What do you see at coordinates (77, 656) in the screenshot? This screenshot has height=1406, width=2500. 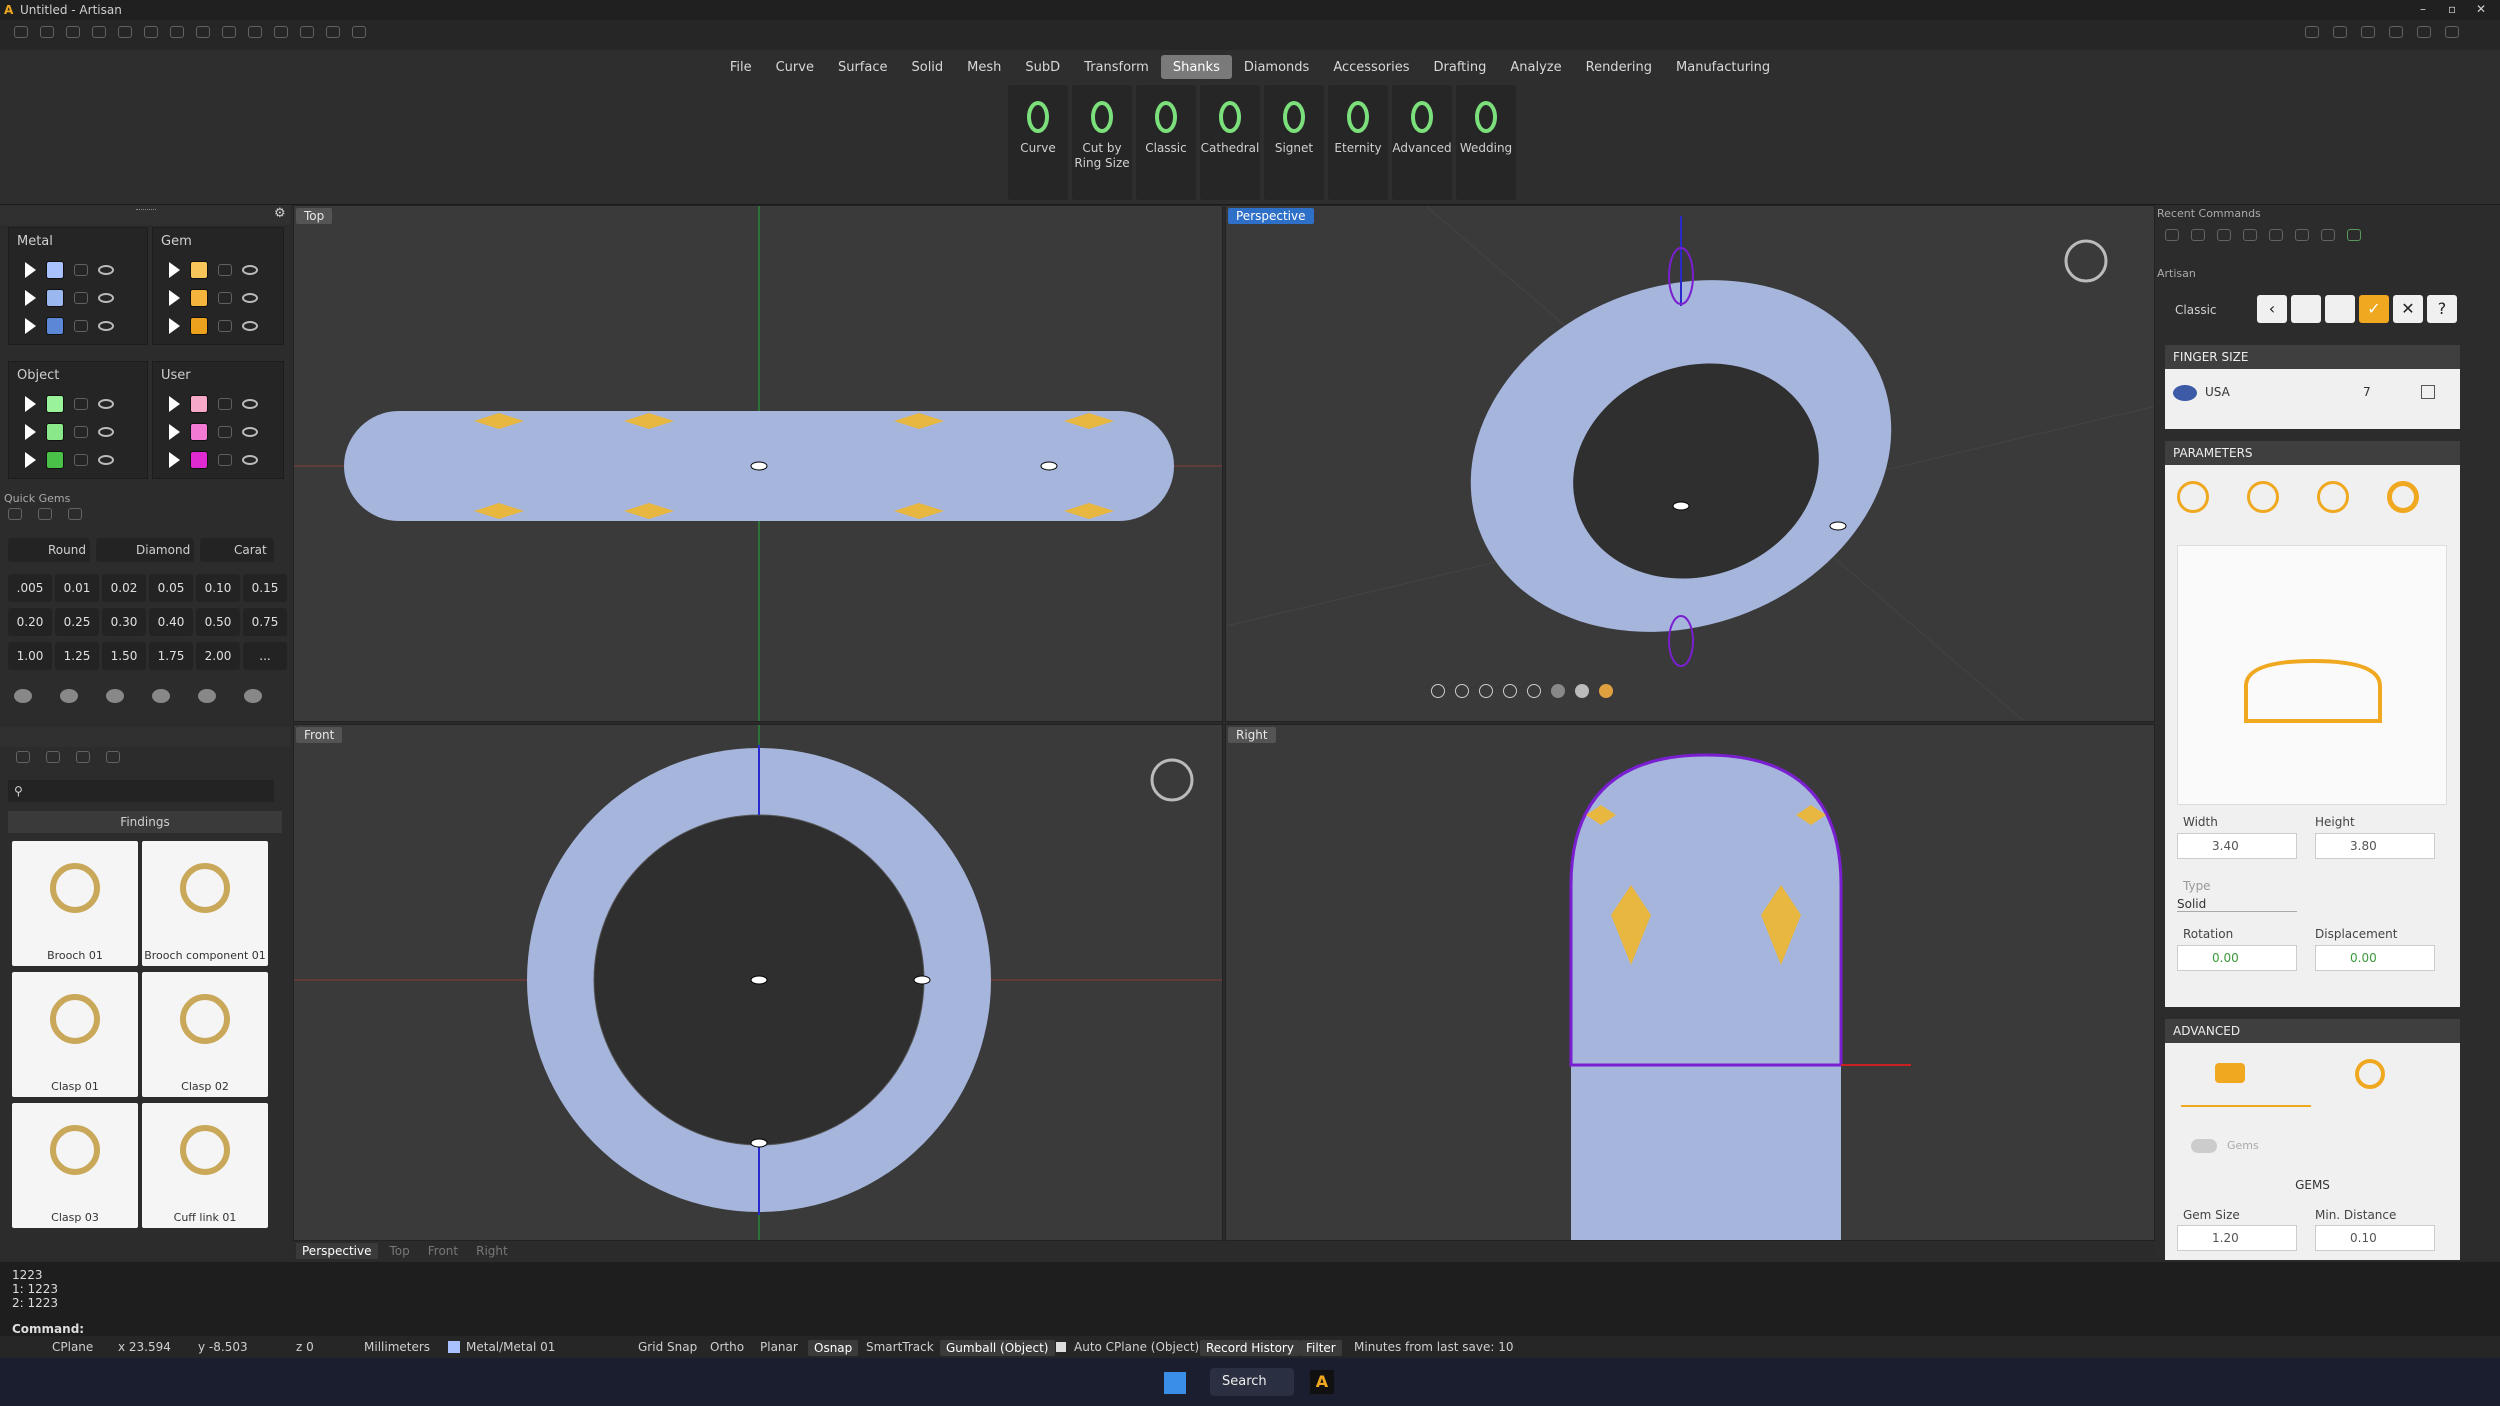 I see `carat-value-button: 1.25` at bounding box center [77, 656].